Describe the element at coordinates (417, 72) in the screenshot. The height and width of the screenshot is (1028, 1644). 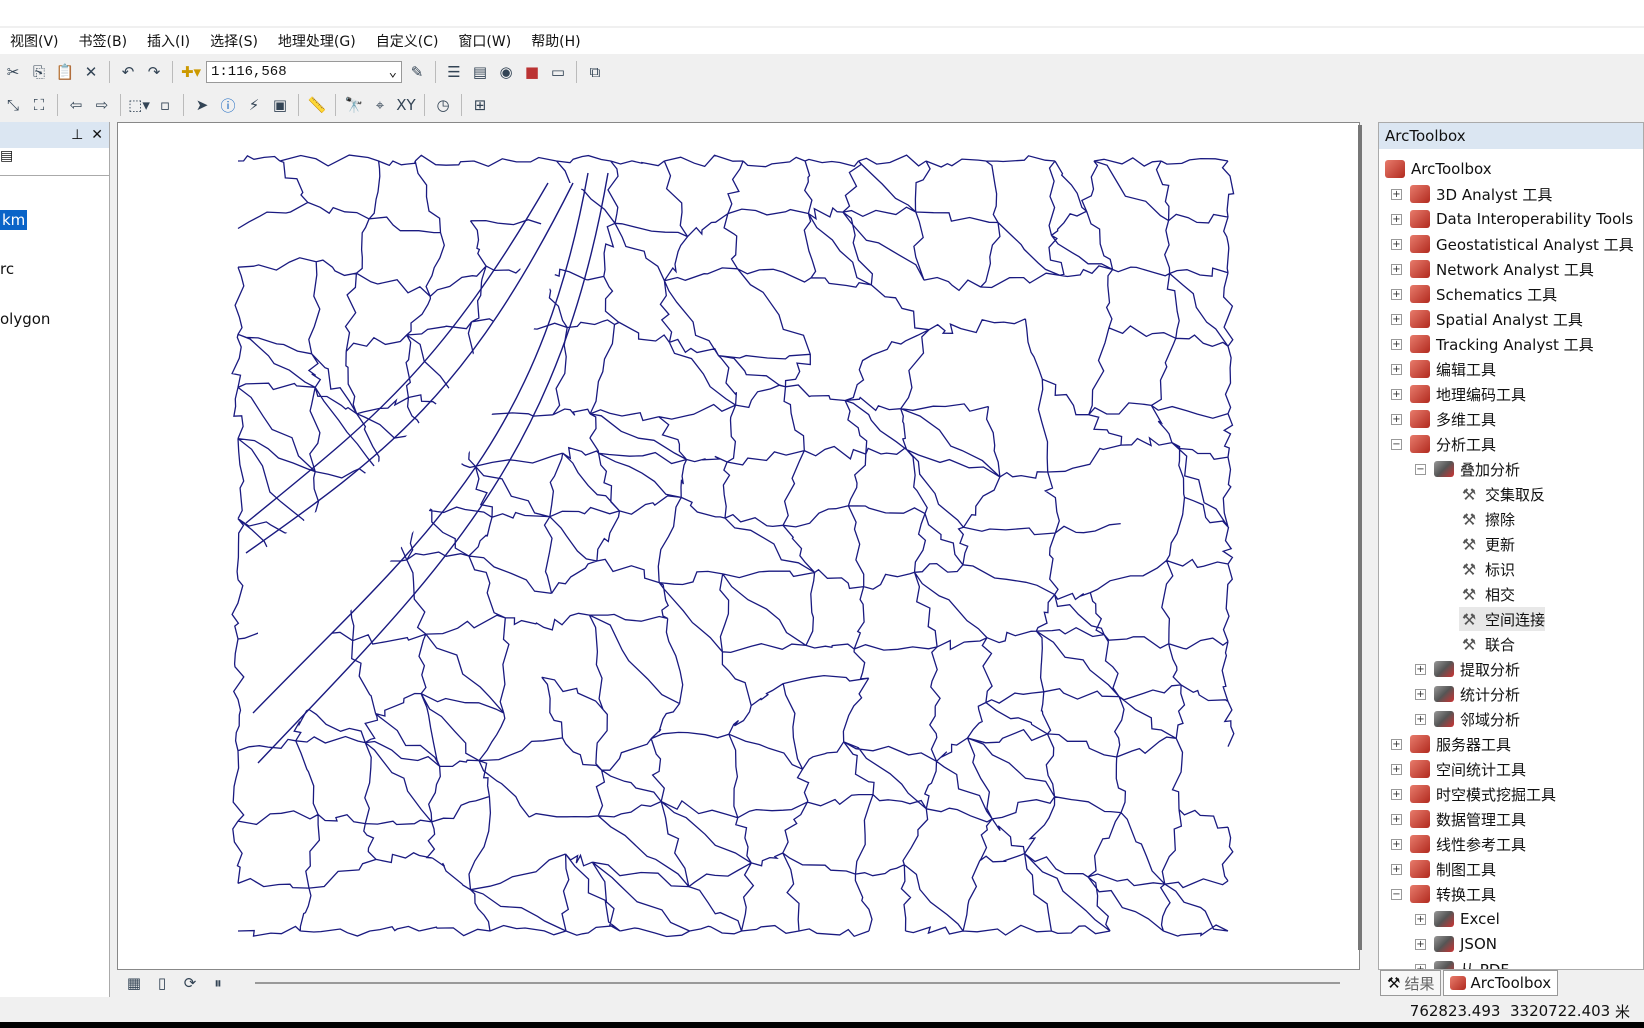
I see `editor-icon: ✎` at that location.